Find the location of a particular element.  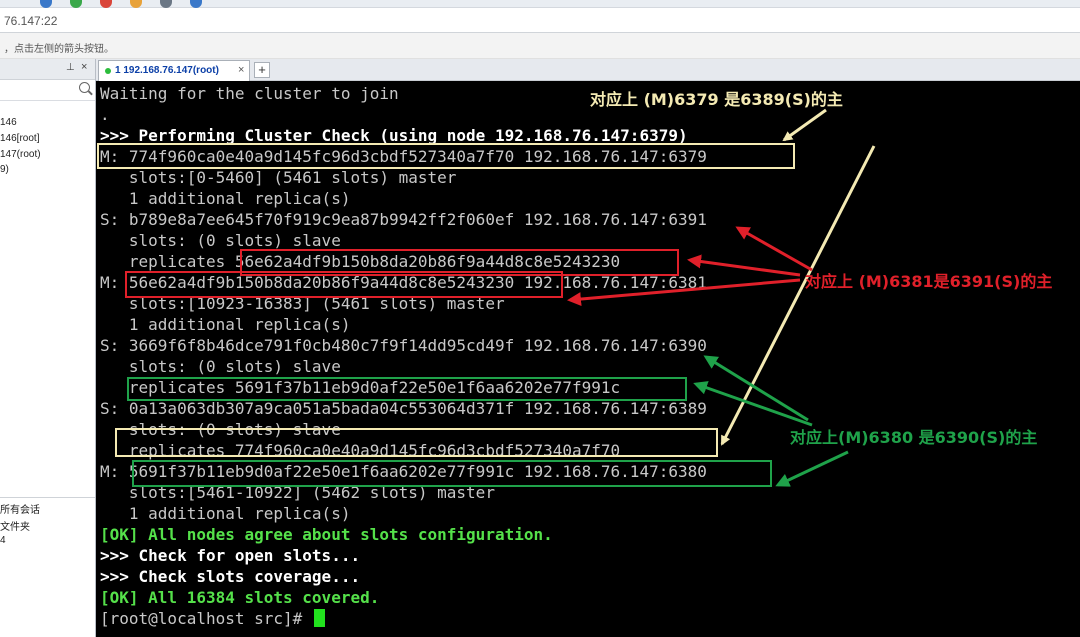

session-tree-item: 146 is located at coordinates (8, 122).